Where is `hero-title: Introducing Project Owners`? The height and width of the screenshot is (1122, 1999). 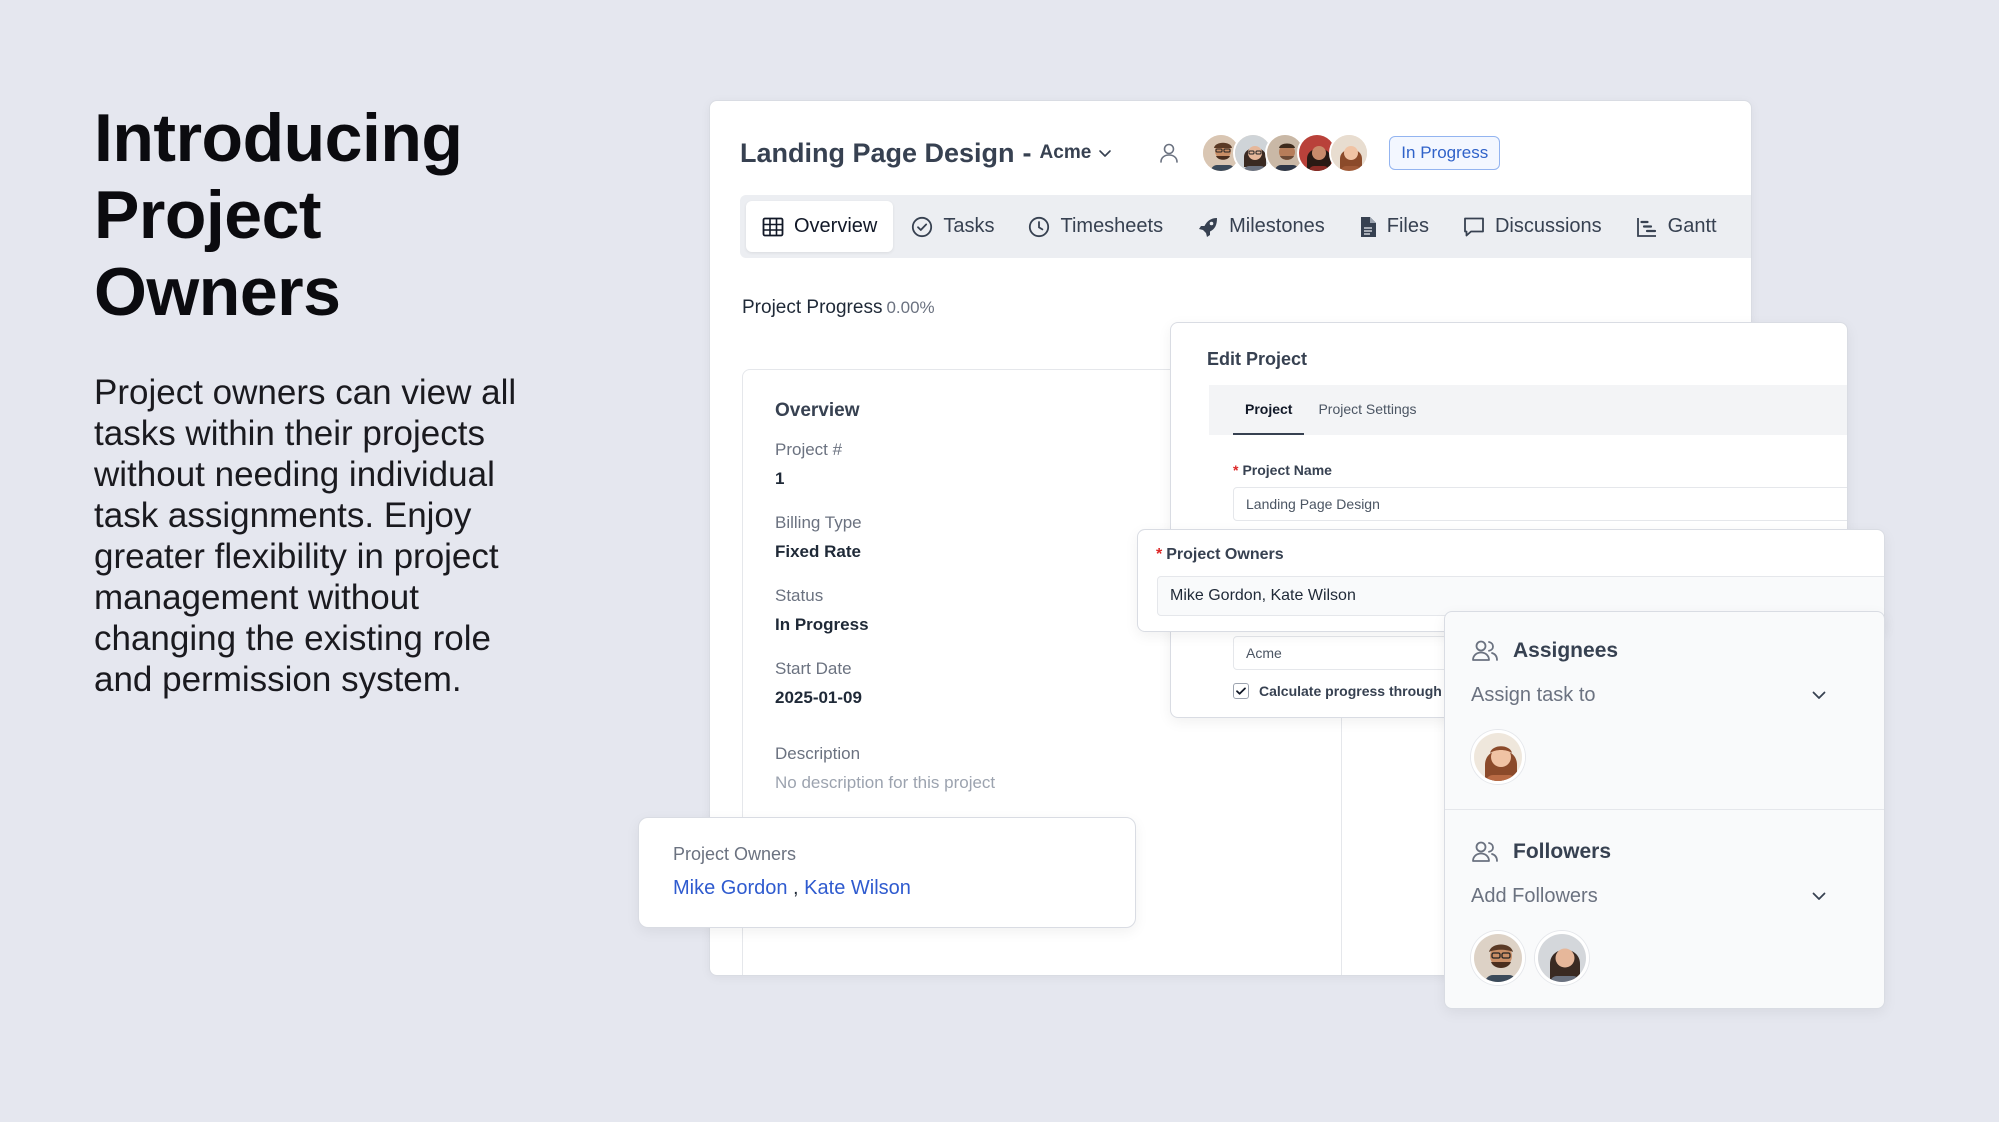 hero-title: Introducing Project Owners is located at coordinates (354, 215).